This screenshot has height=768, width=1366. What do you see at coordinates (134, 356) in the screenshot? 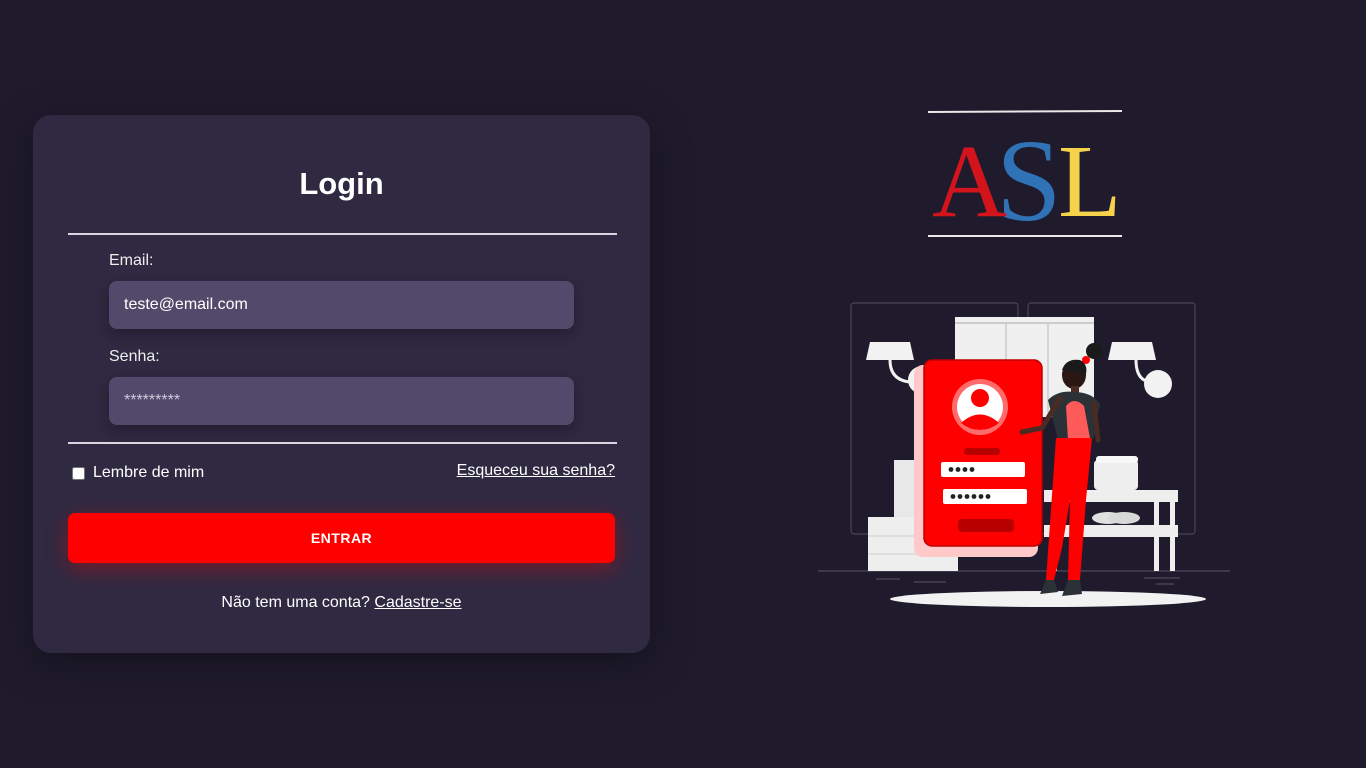
I see `password-label: Senha:` at bounding box center [134, 356].